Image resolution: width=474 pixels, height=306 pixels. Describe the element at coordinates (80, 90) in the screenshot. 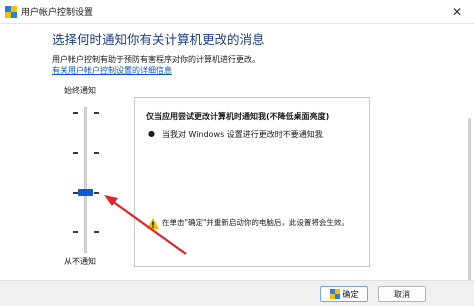

I see `slider-top-label: 始终通知` at that location.